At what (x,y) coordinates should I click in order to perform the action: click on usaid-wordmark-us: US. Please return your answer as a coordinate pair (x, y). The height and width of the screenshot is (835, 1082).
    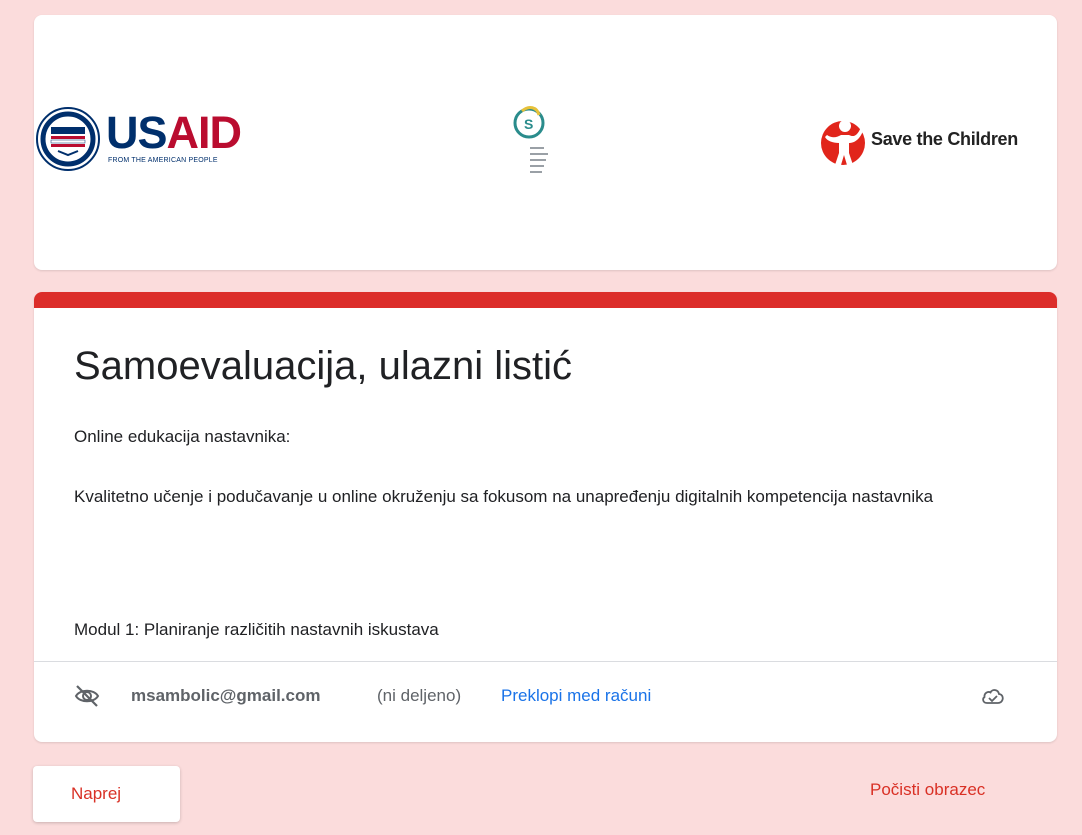
    Looking at the image, I should click on (137, 132).